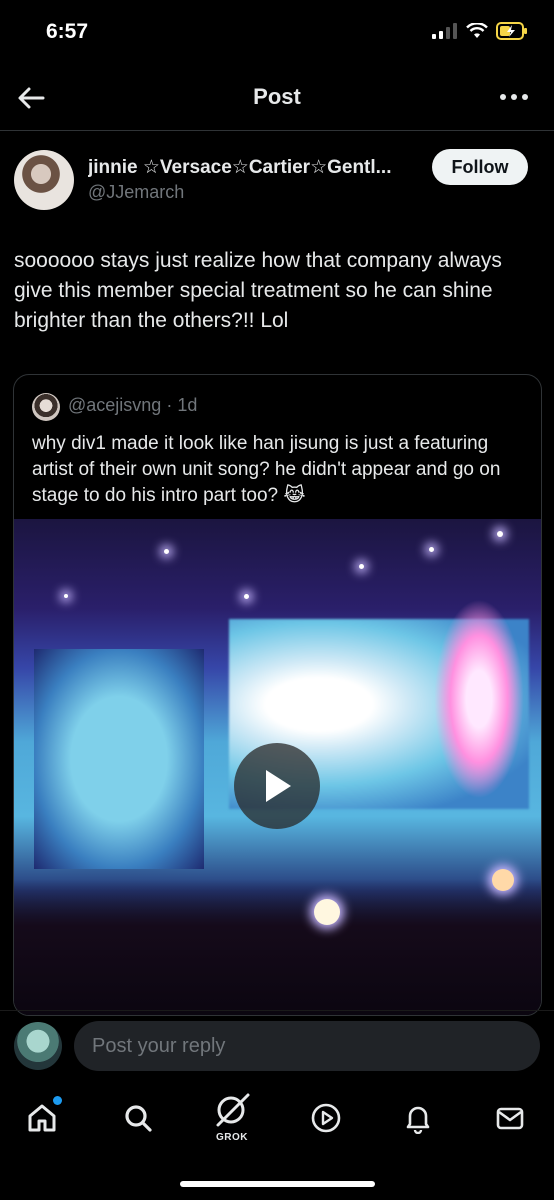 Image resolution: width=554 pixels, height=1200 pixels. I want to click on reply-divider, so click(277, 1010).